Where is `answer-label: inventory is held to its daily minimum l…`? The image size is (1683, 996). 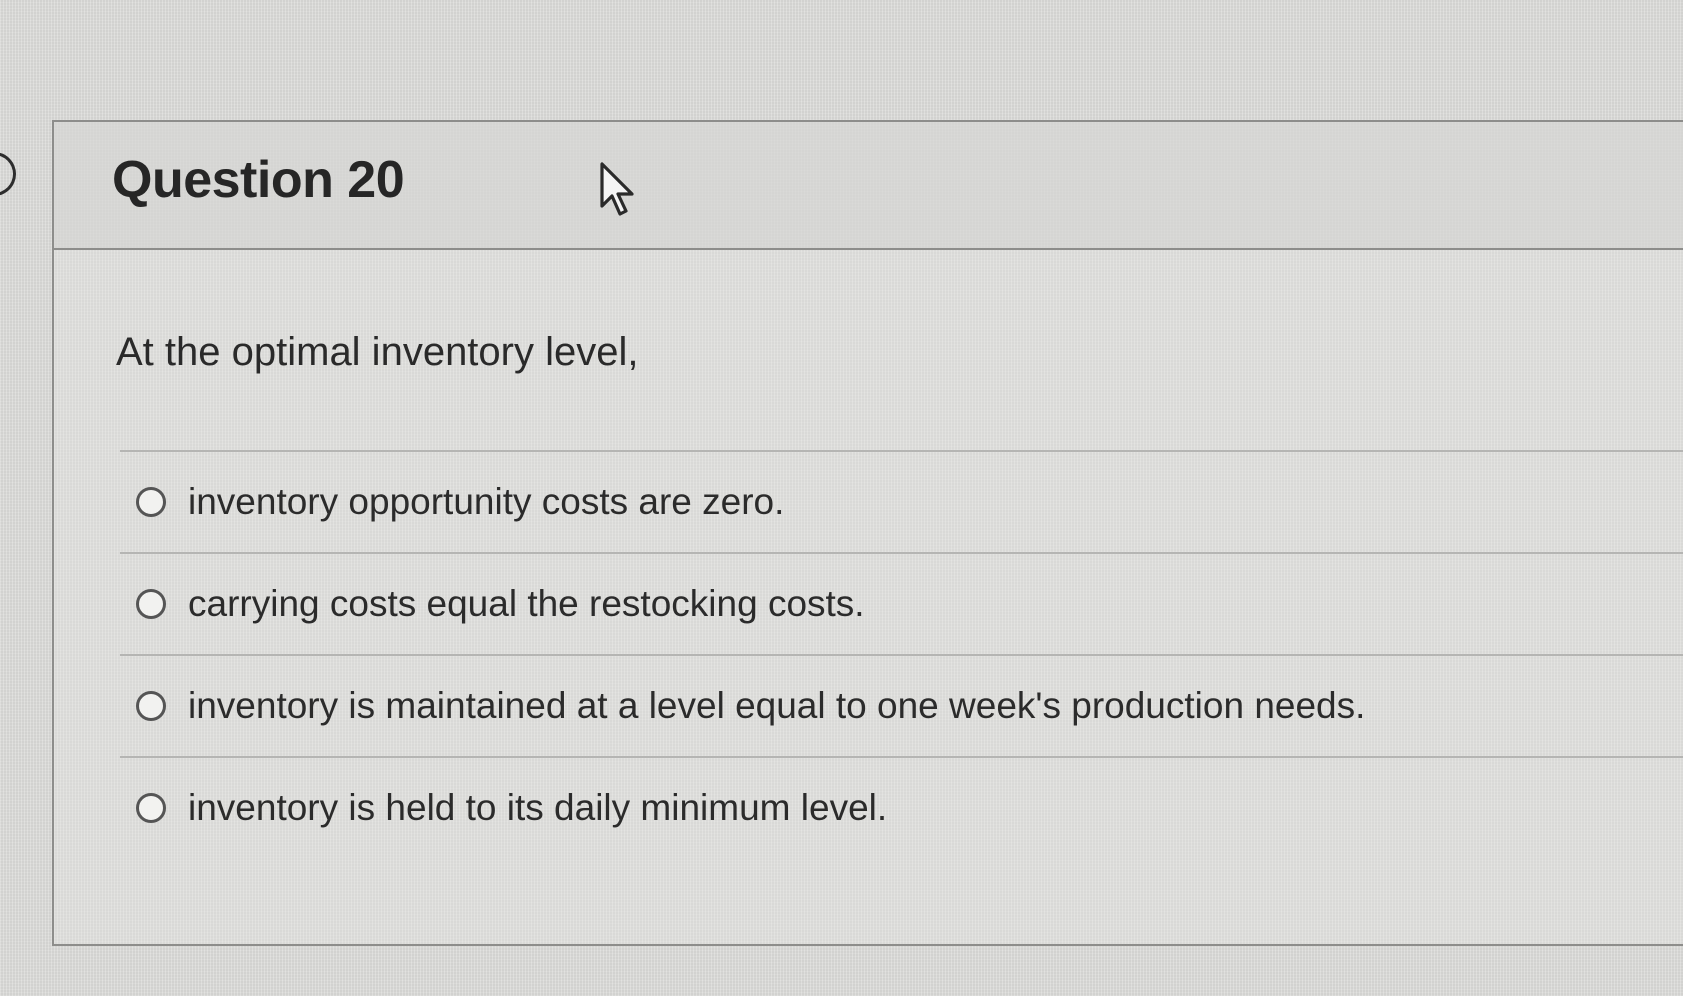 answer-label: inventory is held to its daily minimum l… is located at coordinates (538, 807).